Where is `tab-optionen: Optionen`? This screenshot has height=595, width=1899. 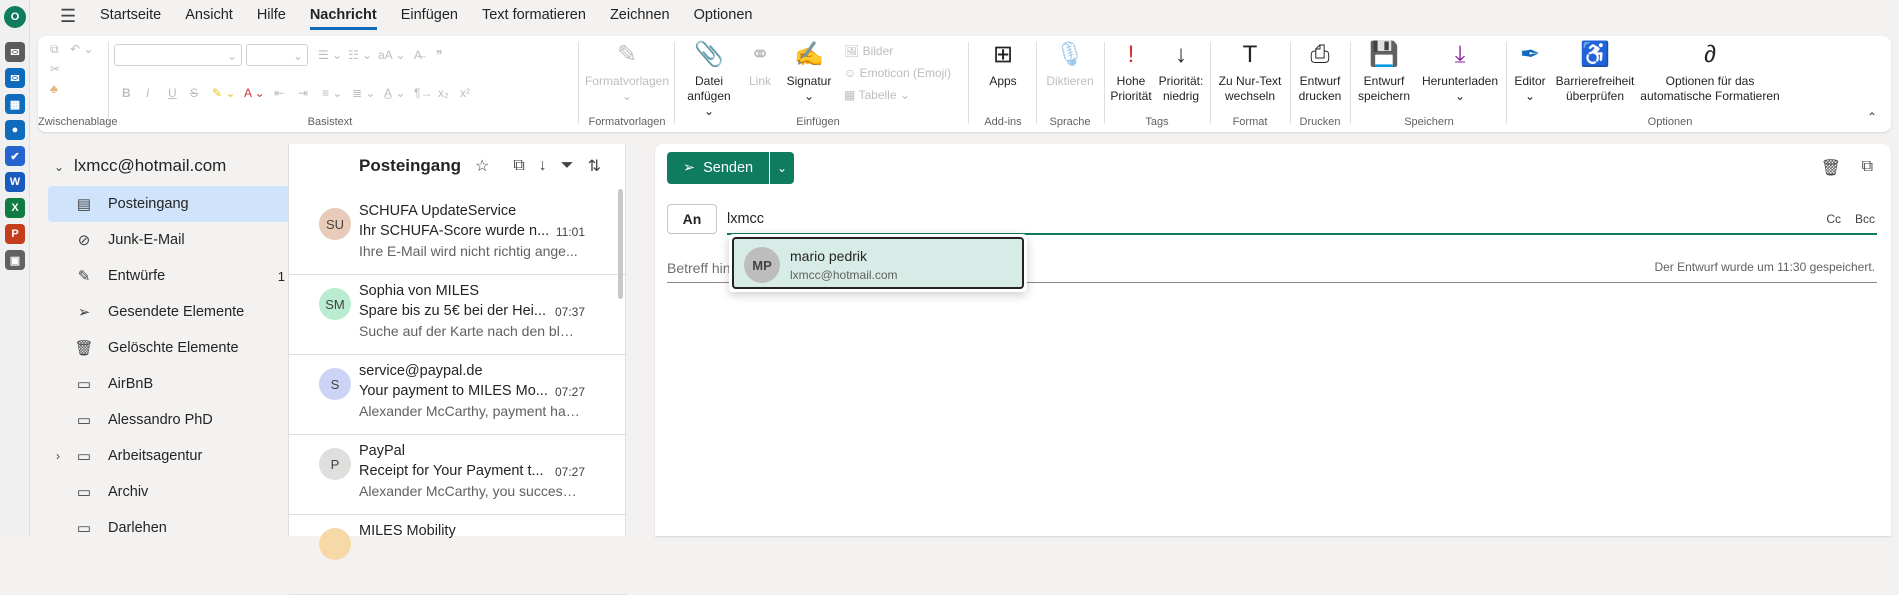 tab-optionen: Optionen is located at coordinates (723, 16).